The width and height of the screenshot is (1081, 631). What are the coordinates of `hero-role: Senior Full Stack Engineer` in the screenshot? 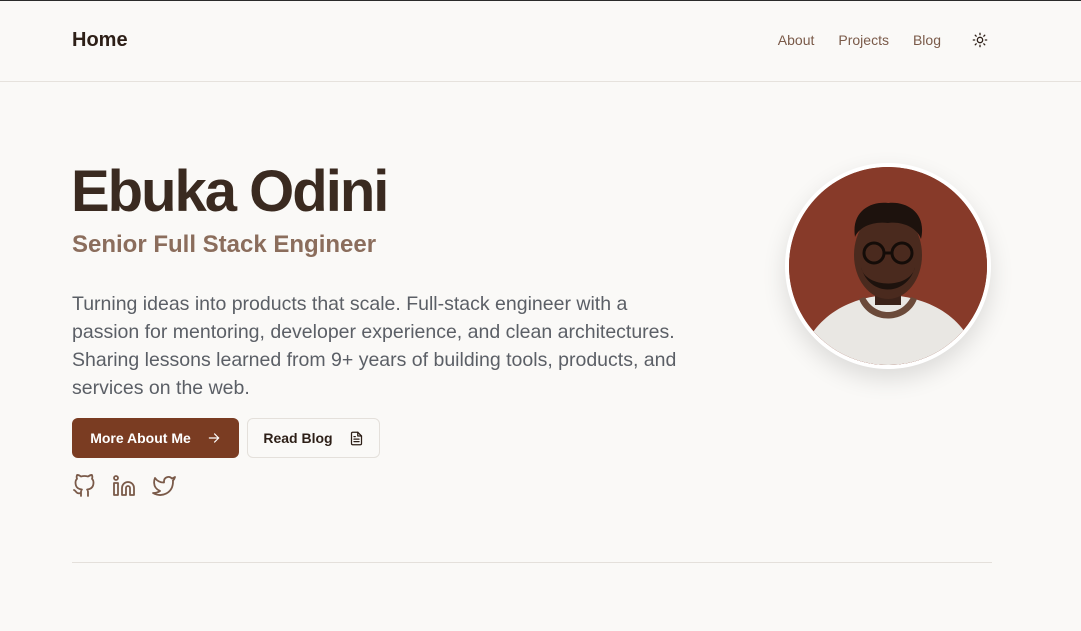 It's located at (224, 244).